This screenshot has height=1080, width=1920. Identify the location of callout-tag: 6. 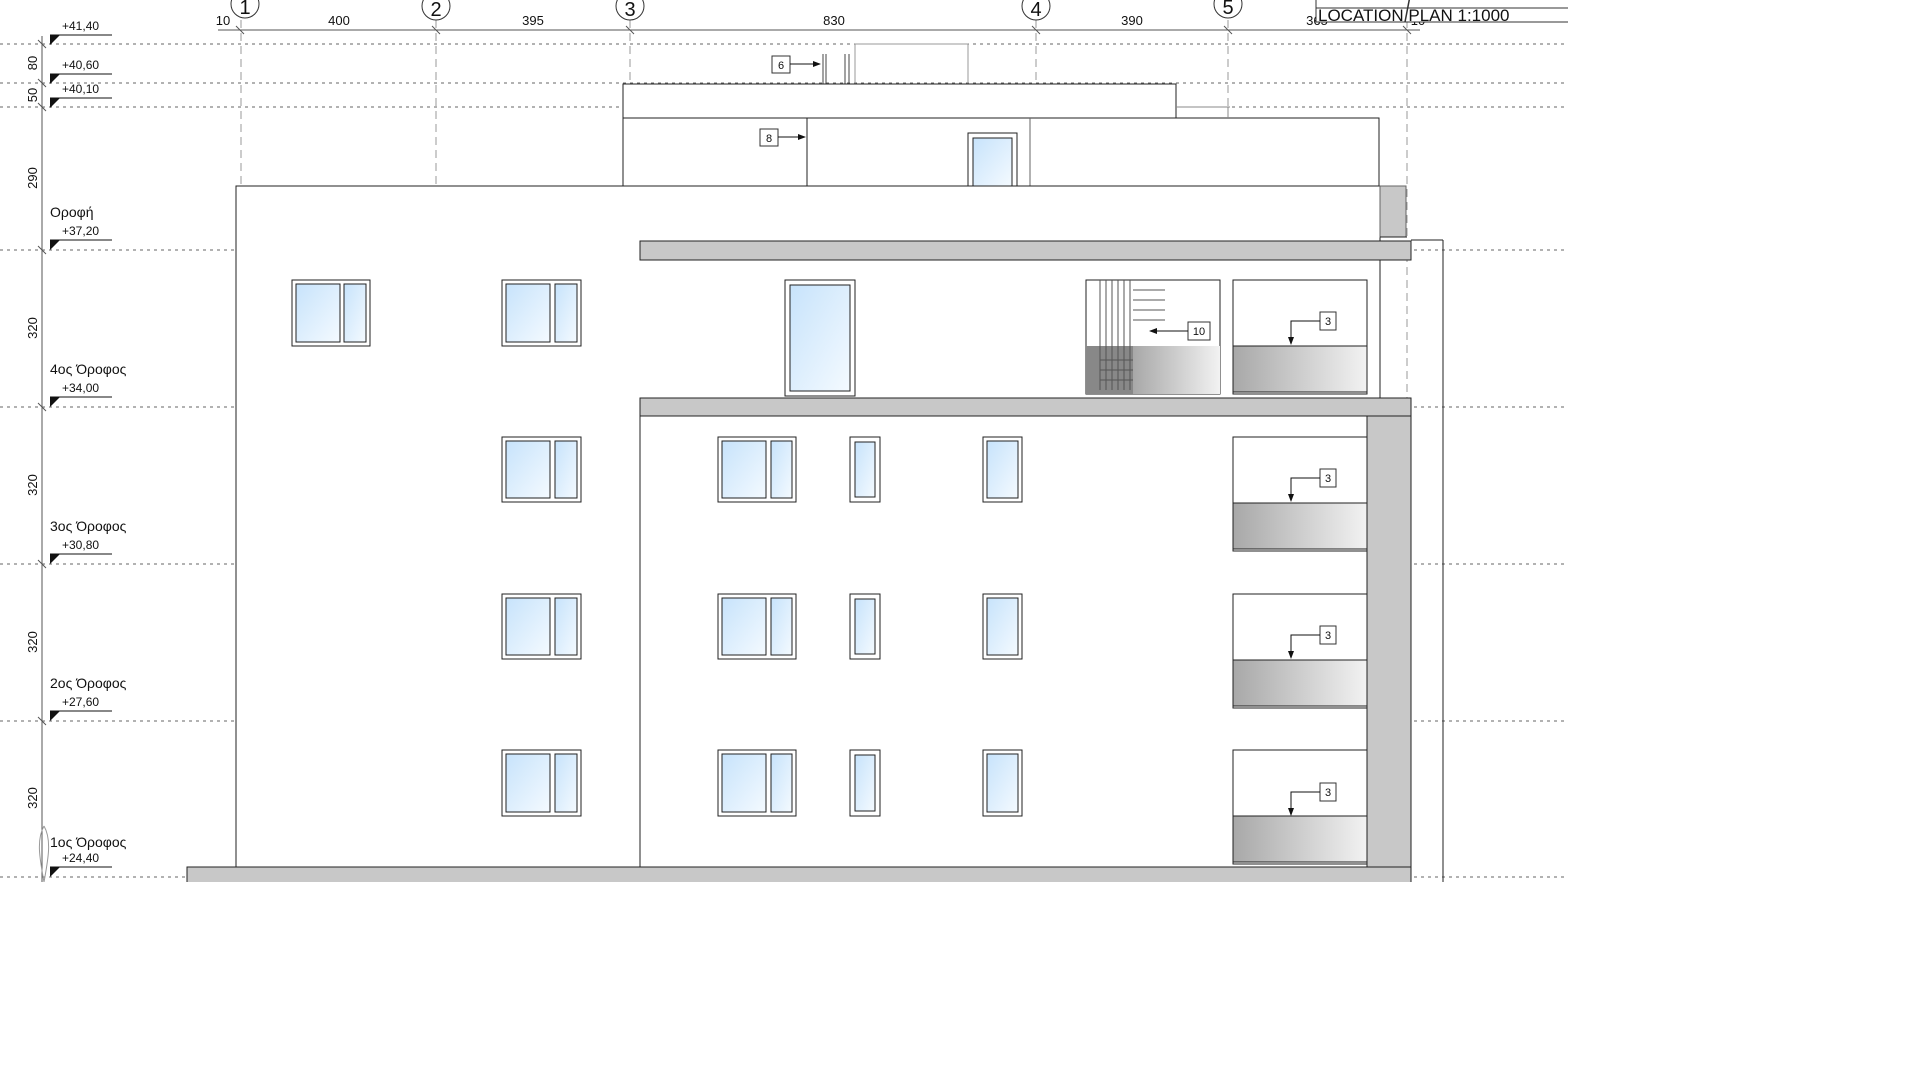
(796, 64).